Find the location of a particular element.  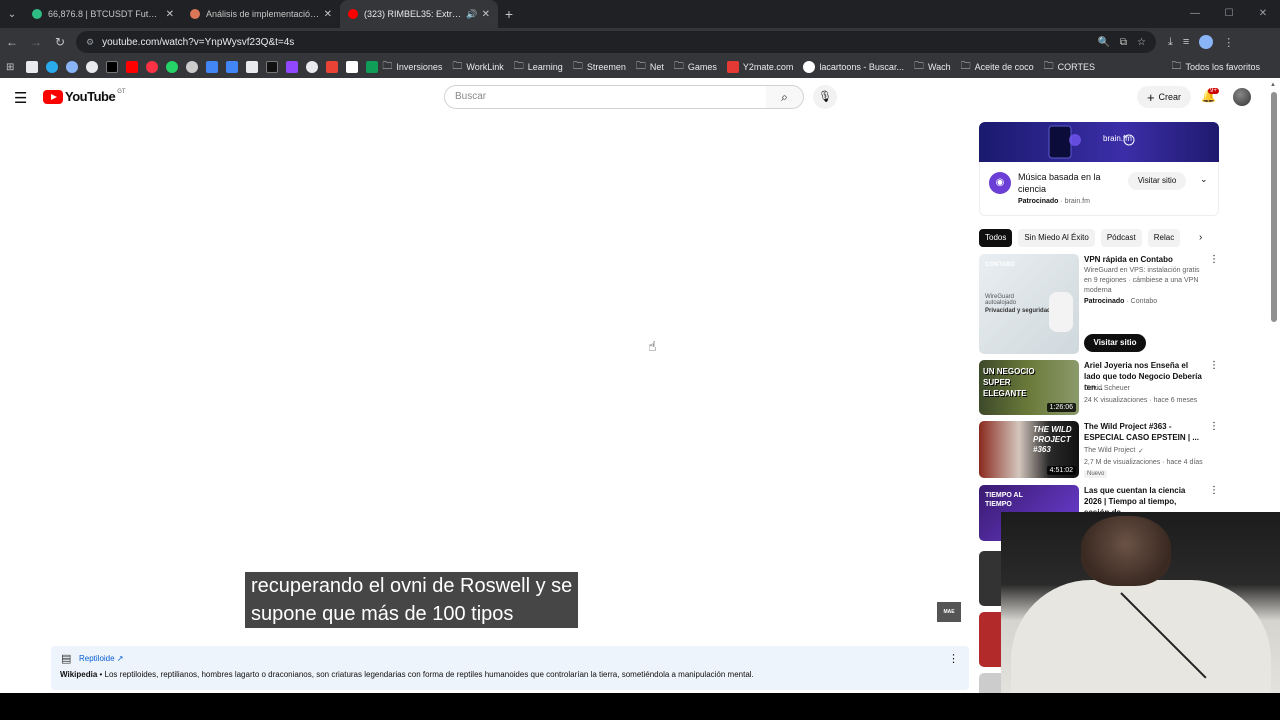

bookmark-folder-wach: 🗀 Wach is located at coordinates (932, 67).